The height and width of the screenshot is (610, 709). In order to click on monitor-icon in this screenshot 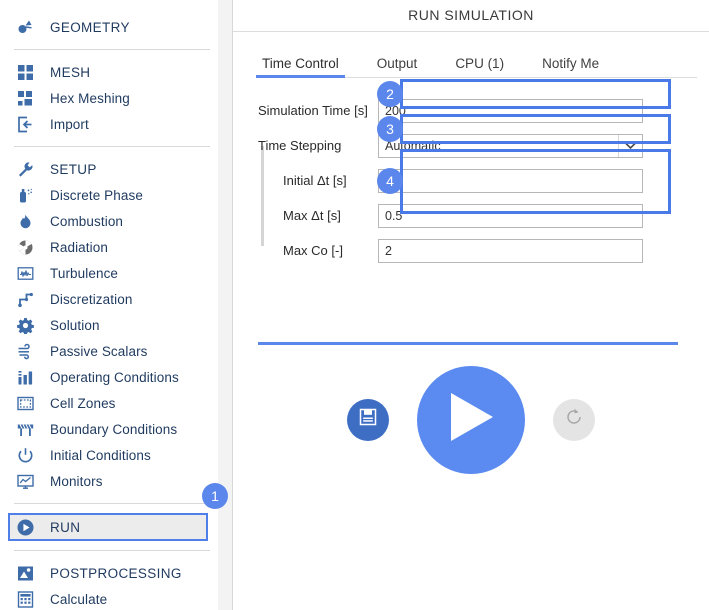, I will do `click(25, 481)`.